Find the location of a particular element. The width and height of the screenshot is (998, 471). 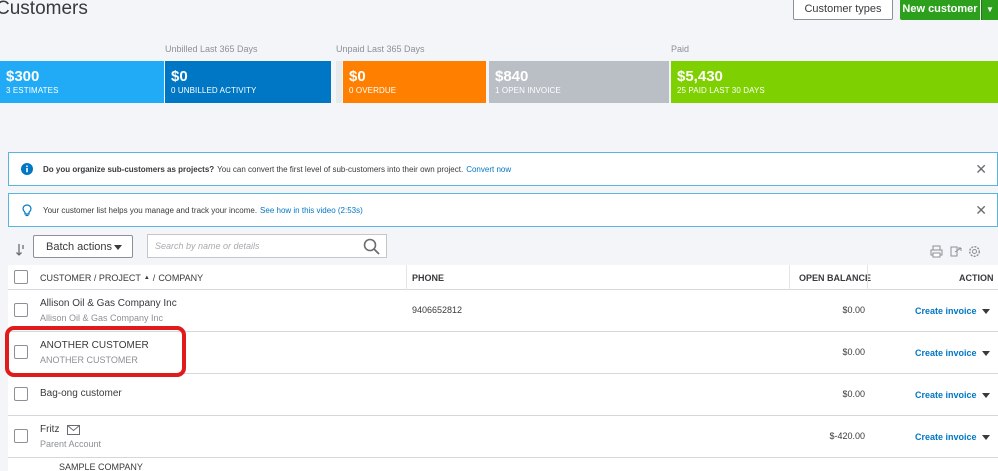

tile-subtitle: 0 OVERDUE is located at coordinates (373, 90).